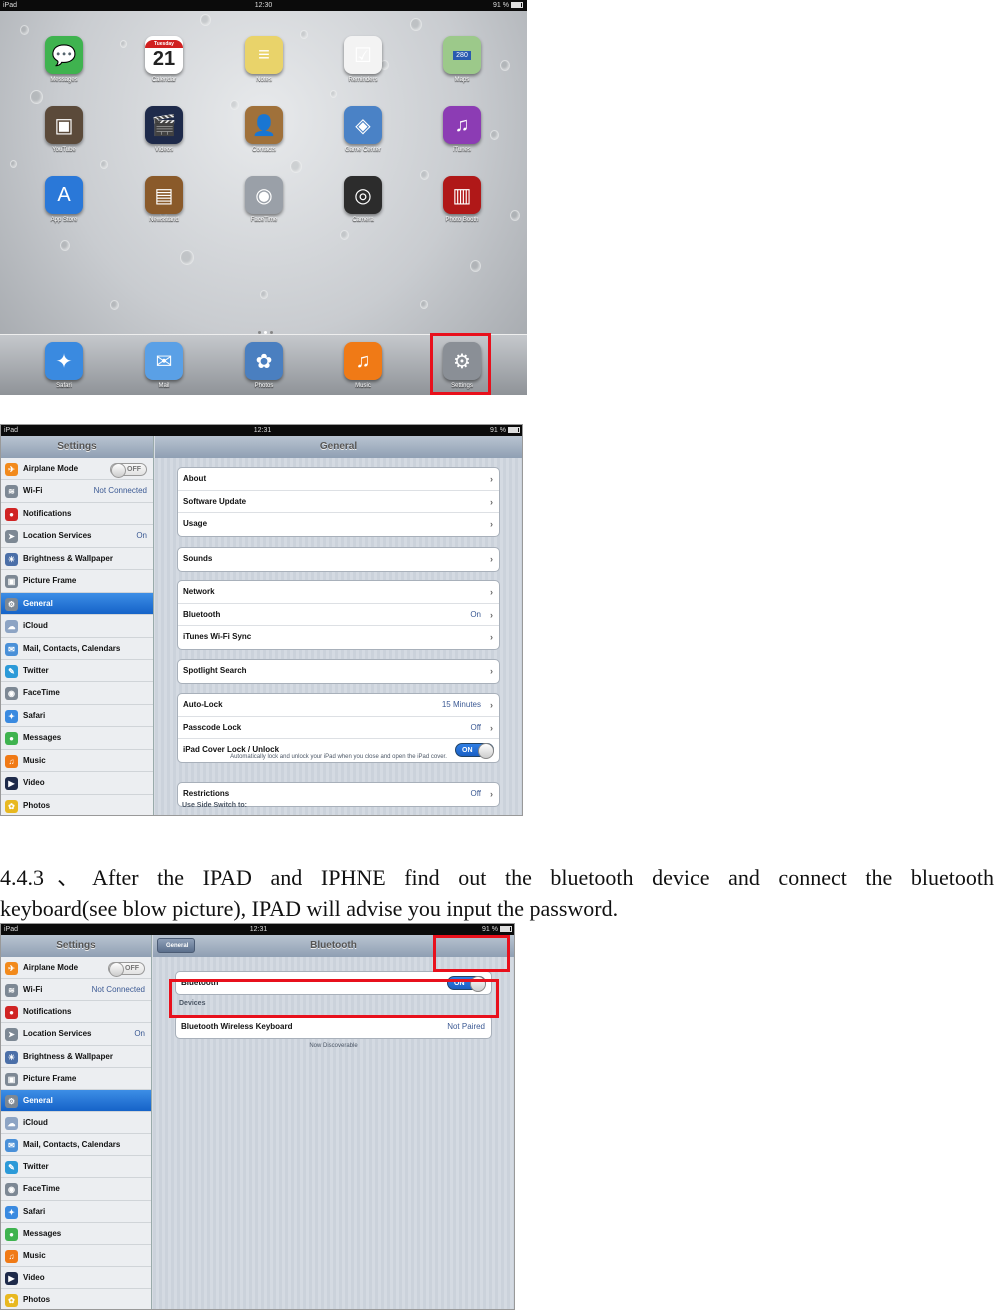 This screenshot has height=1310, width=994. Describe the element at coordinates (462, 55) in the screenshot. I see `maps-icon: 280` at that location.